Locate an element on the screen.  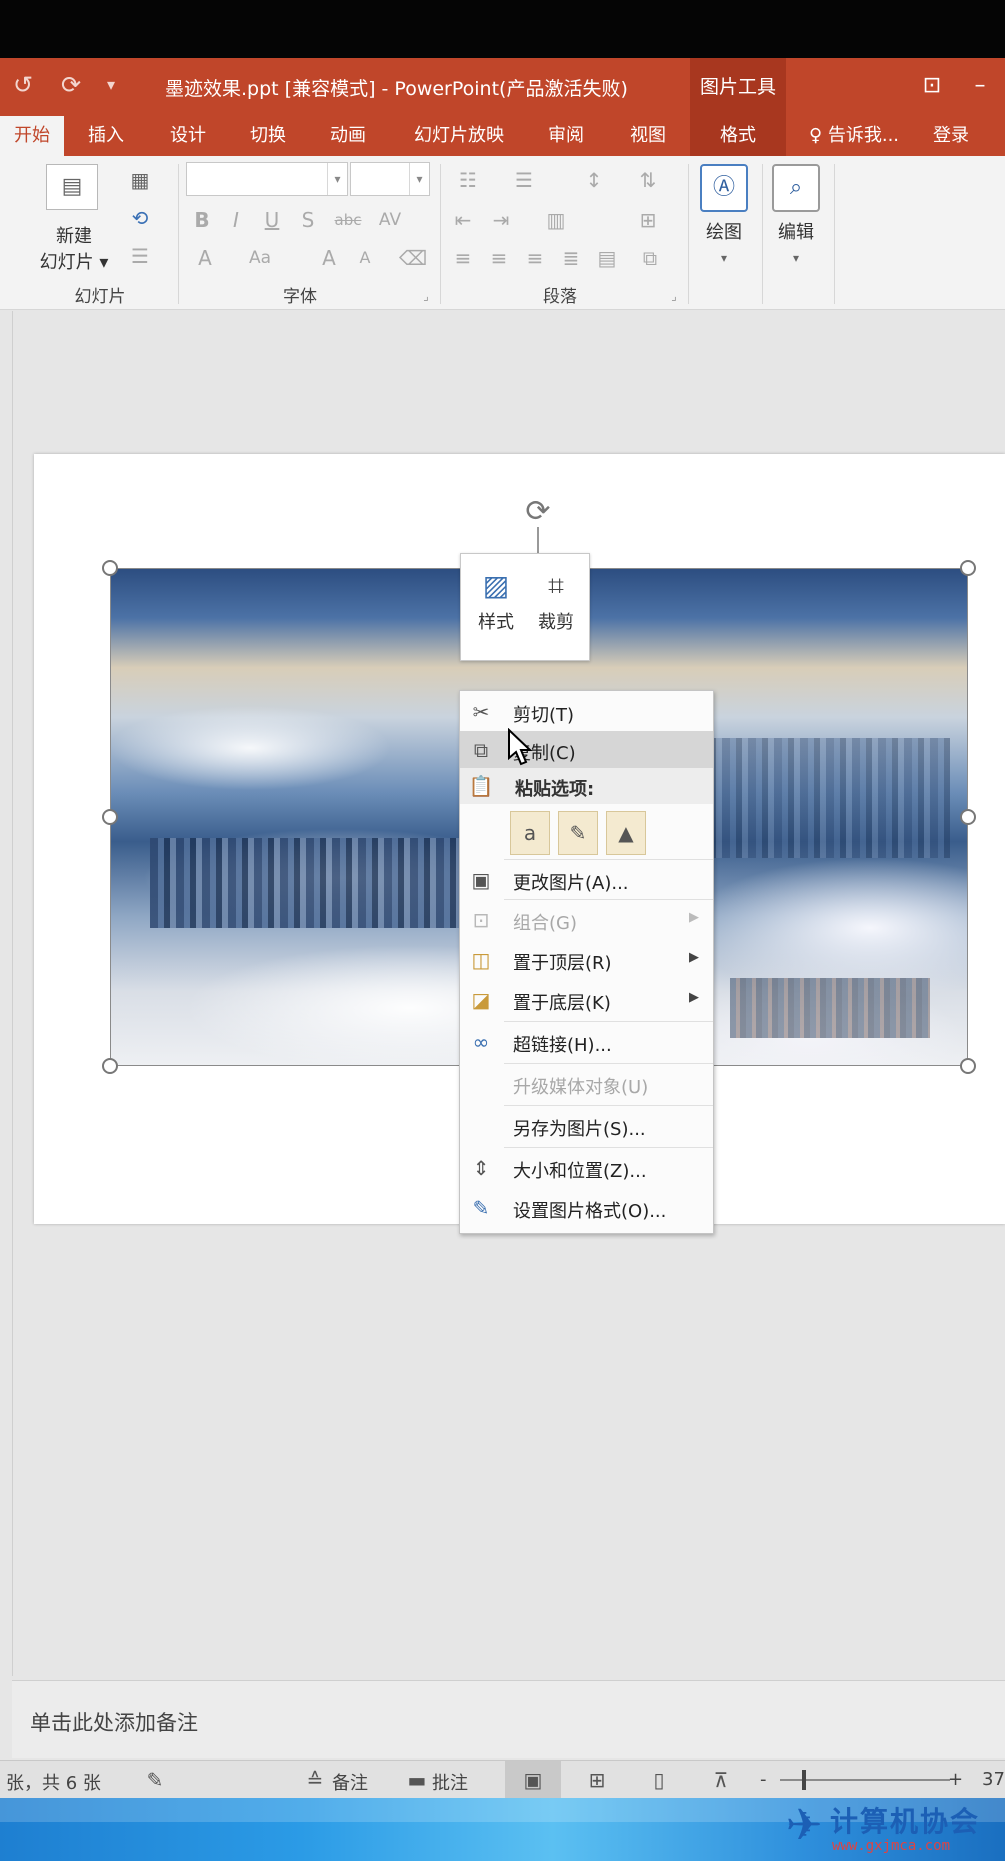
align-center-icon: ≡ is located at coordinates (499, 258).